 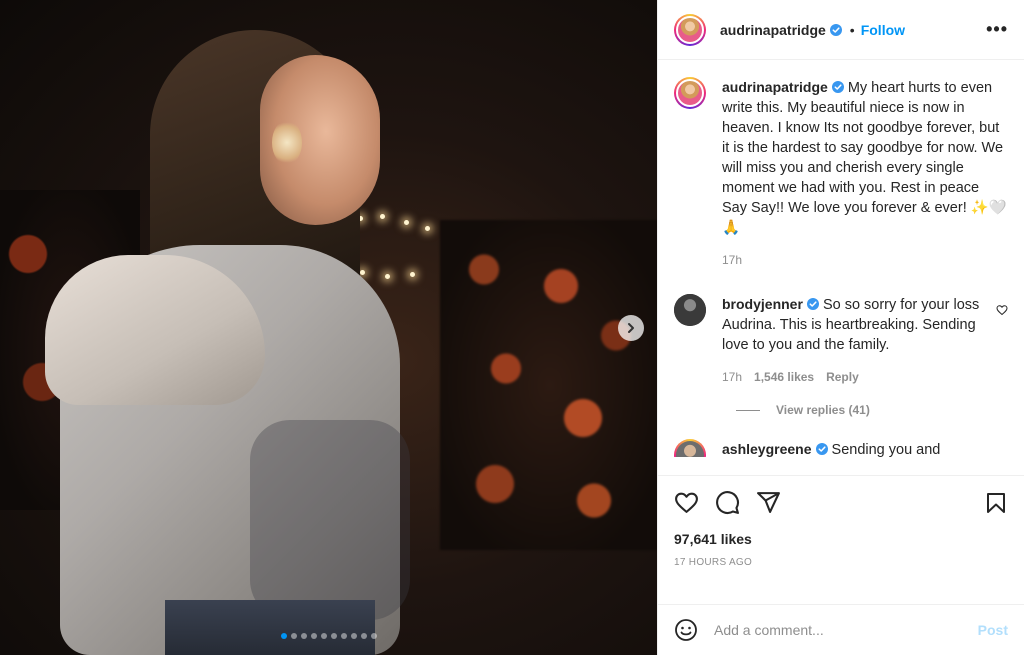 I want to click on jeans, so click(x=270, y=627).